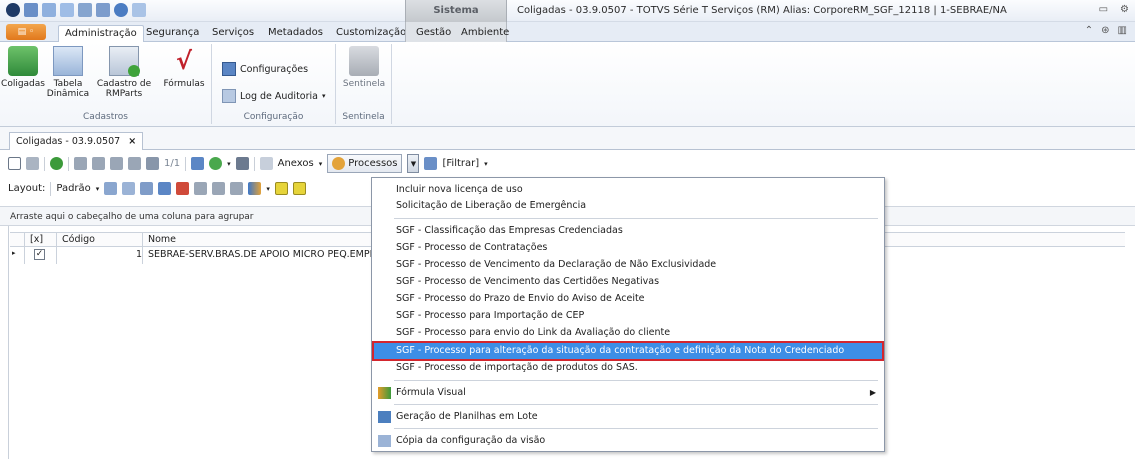  What do you see at coordinates (273, 117) in the screenshot?
I see `group-label-configuracao: Configuração` at bounding box center [273, 117].